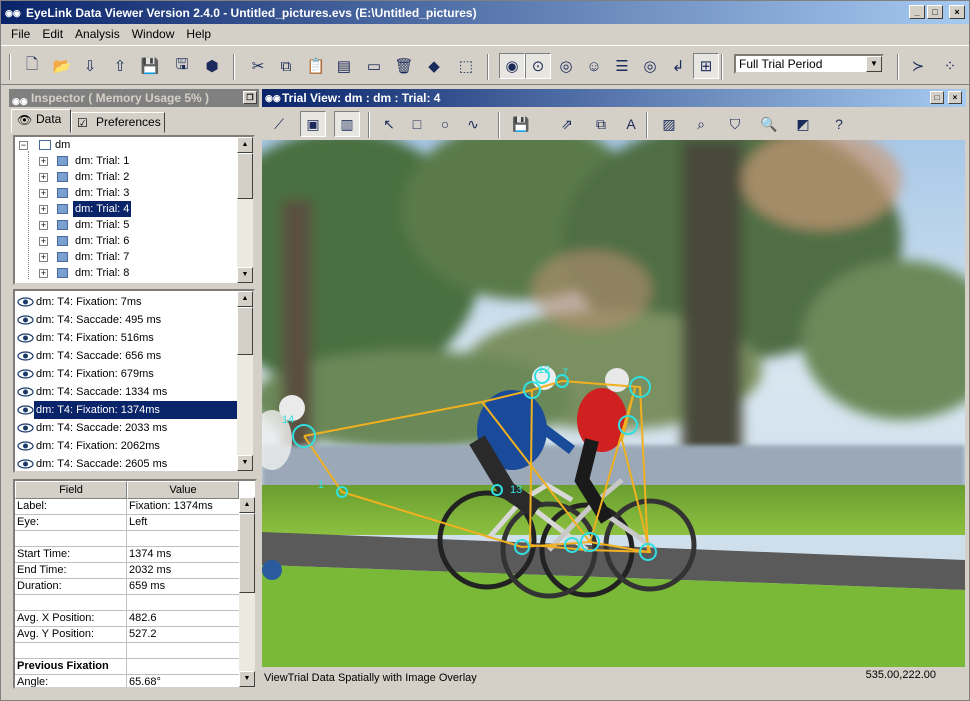  I want to click on scatter-button: ⁘, so click(950, 66).